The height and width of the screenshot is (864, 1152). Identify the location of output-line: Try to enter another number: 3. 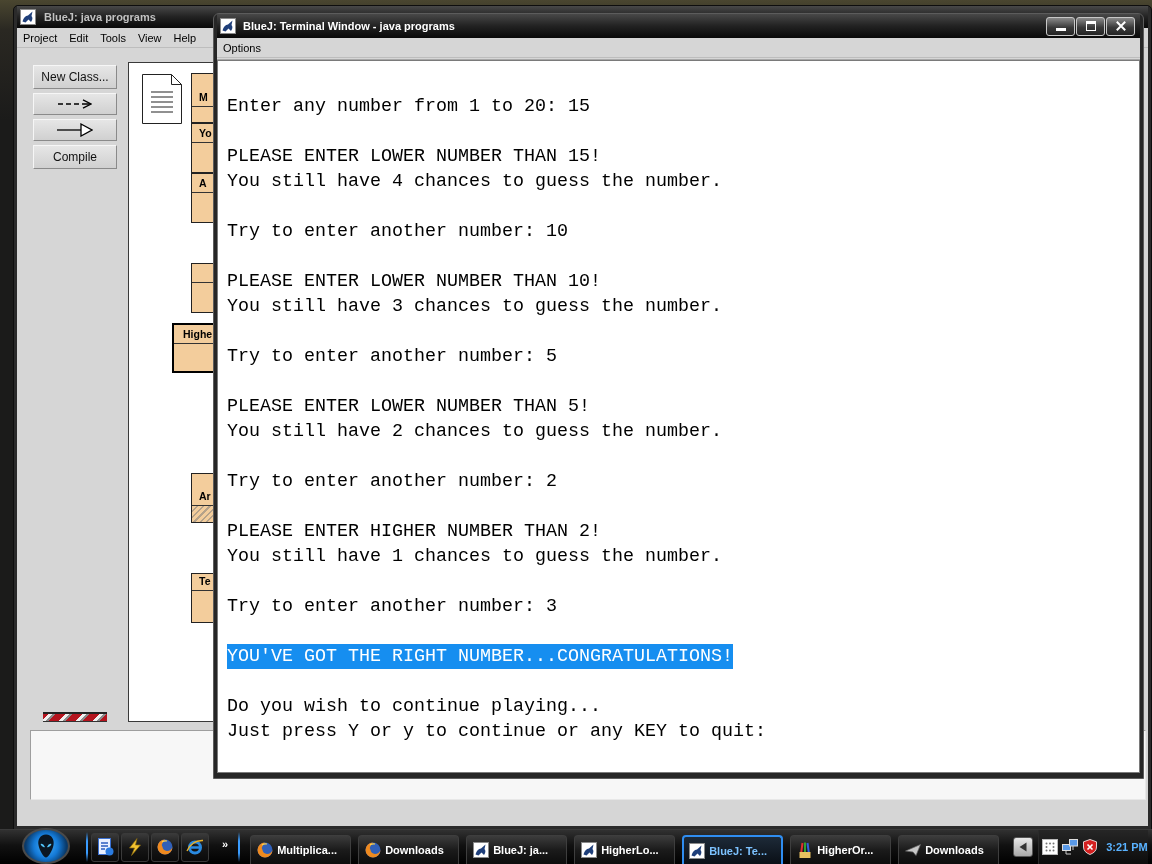
(392, 607).